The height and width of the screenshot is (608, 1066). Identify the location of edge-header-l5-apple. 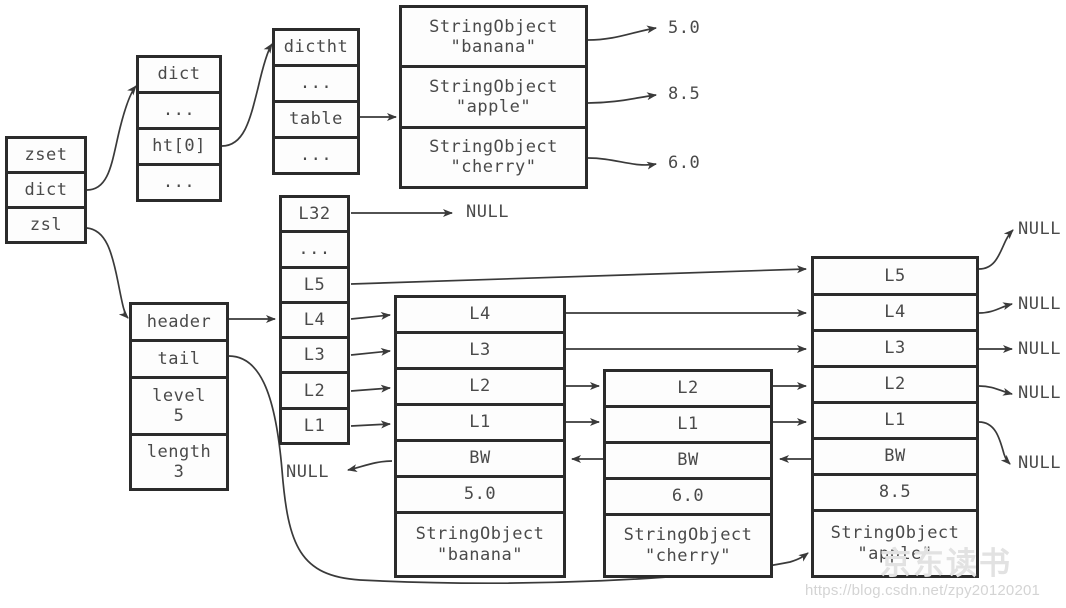
(578, 275).